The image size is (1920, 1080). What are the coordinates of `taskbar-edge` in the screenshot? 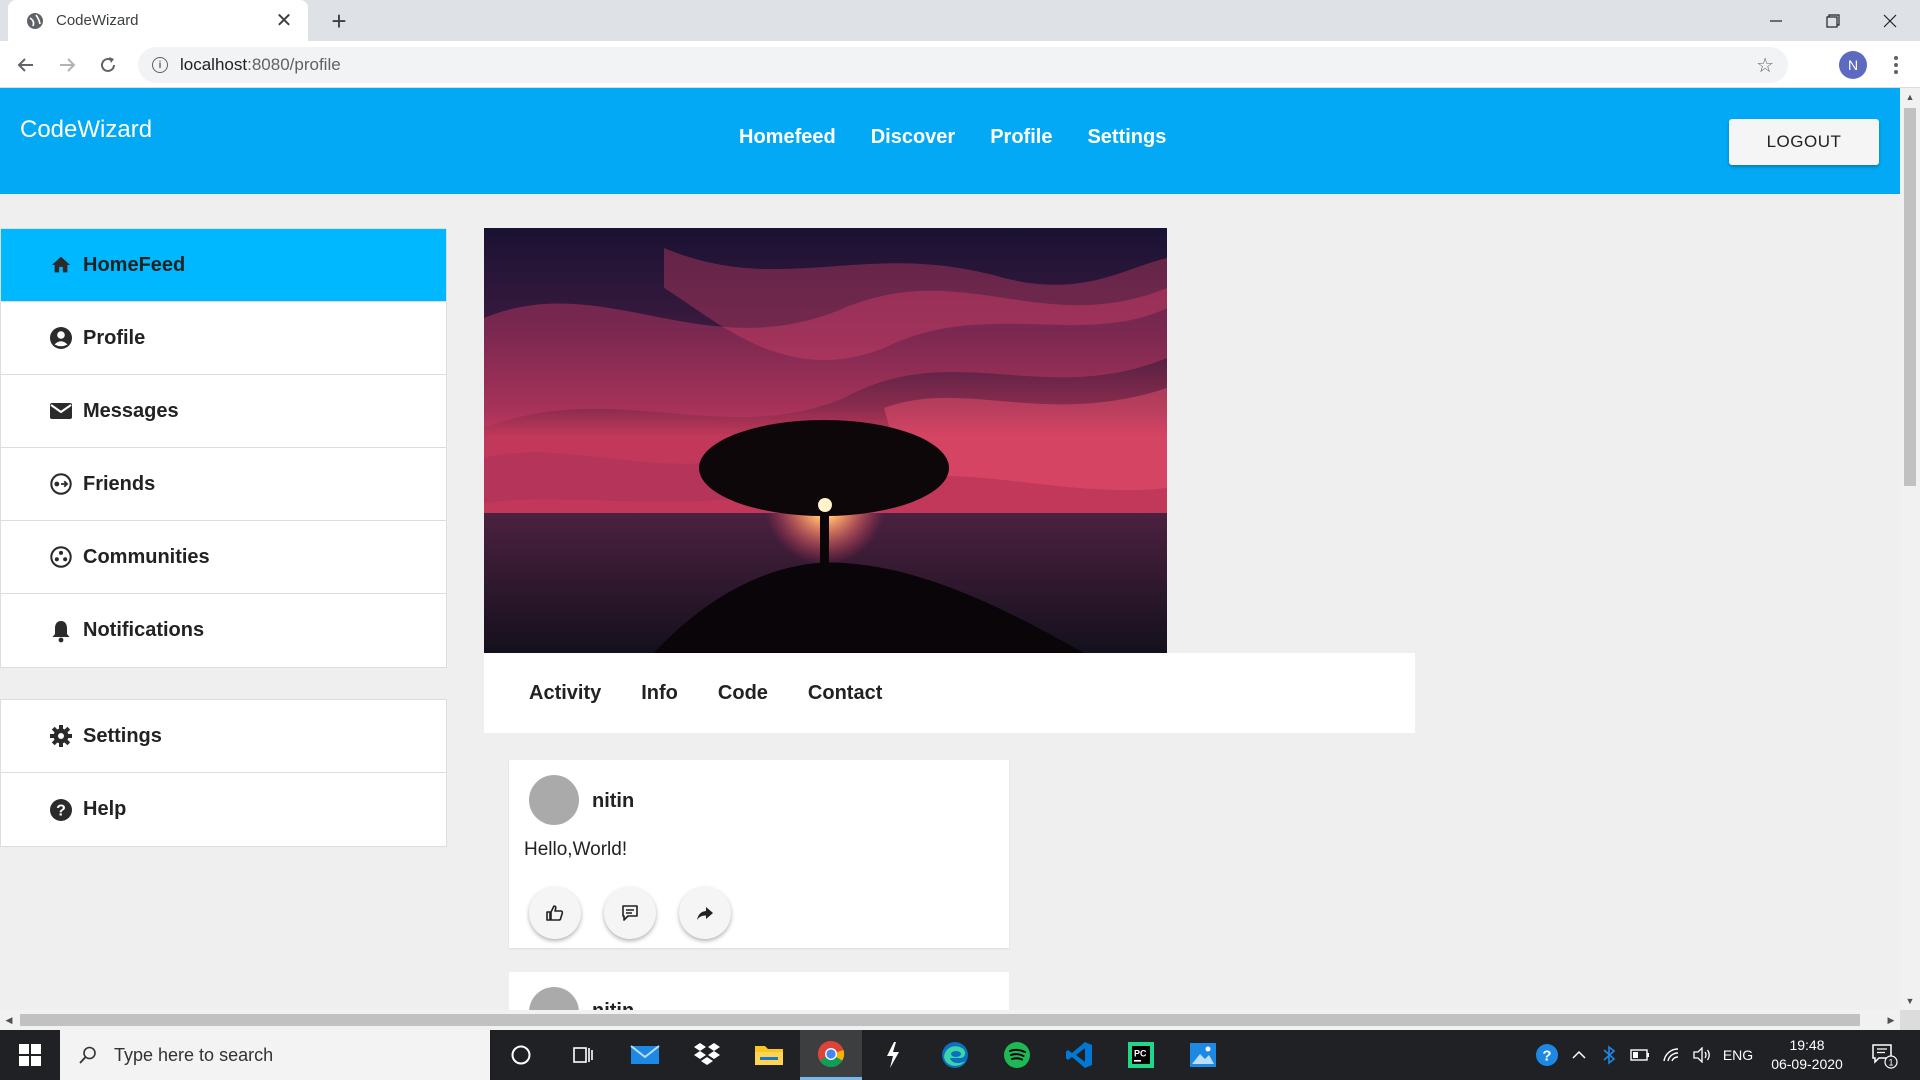 It's located at (955, 1055).